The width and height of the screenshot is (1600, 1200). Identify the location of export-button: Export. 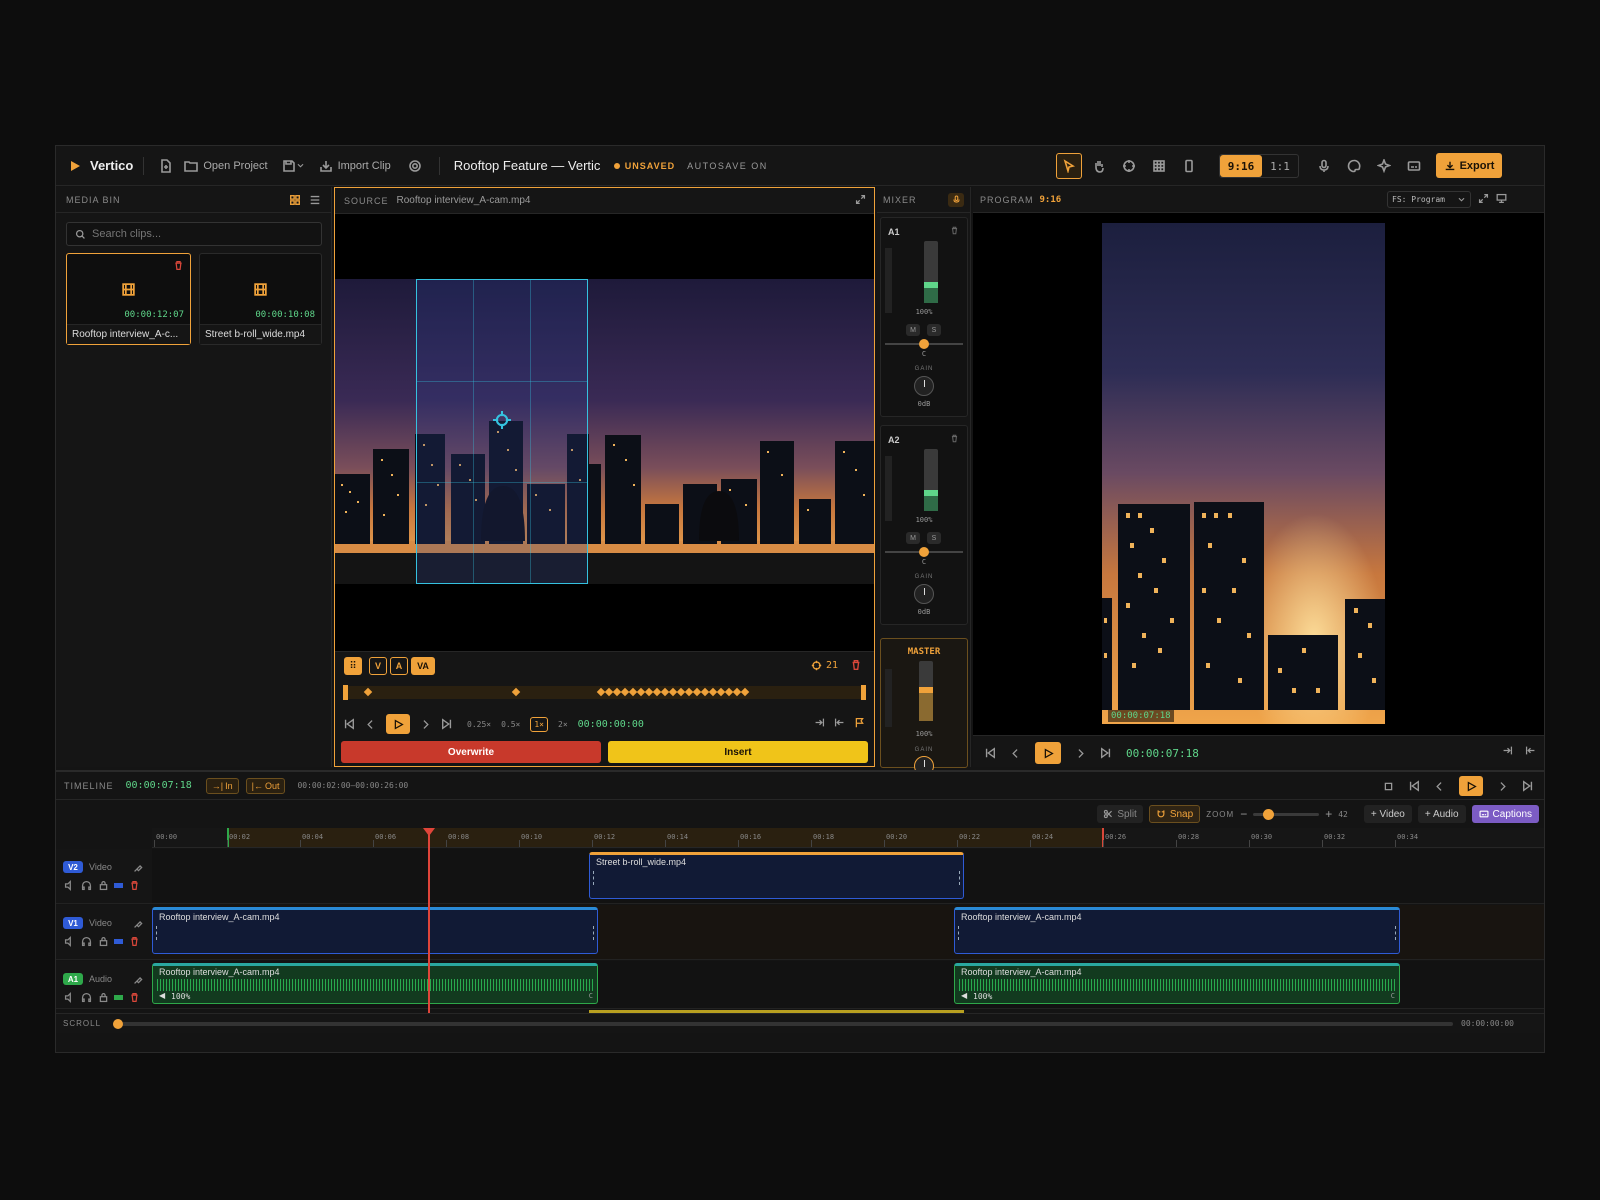
(1469, 165).